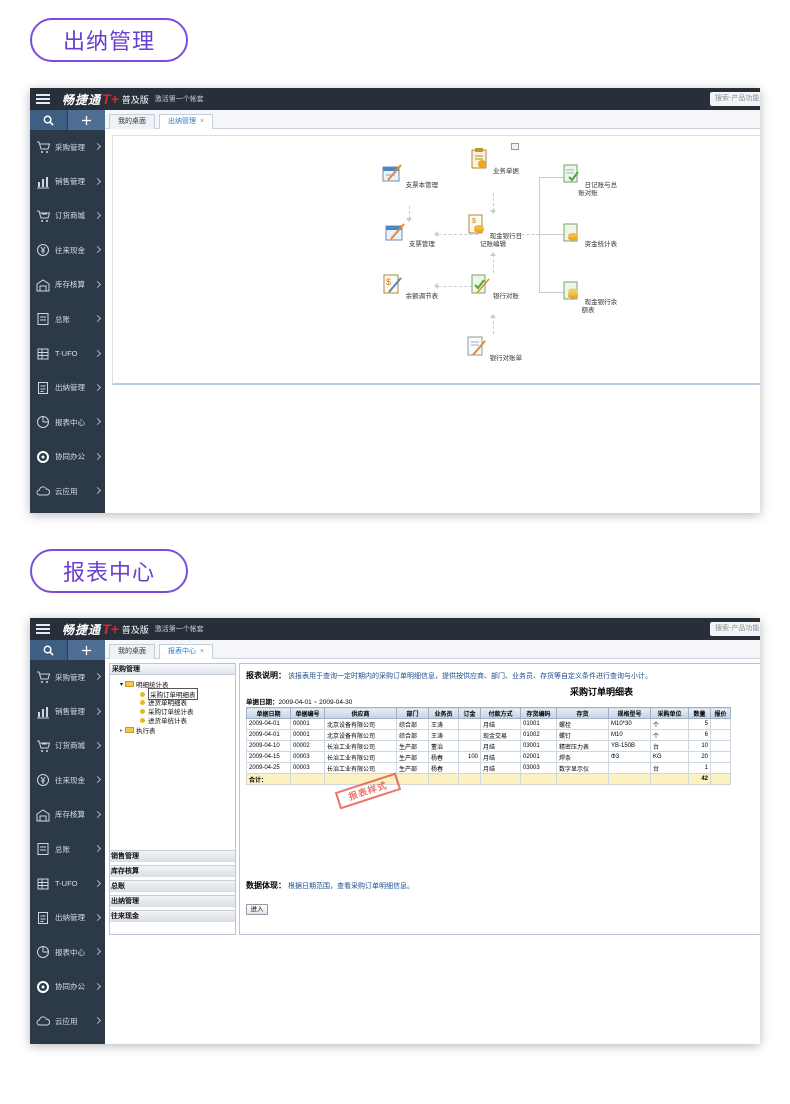 Image resolution: width=790 pixels, height=1104 pixels. I want to click on sidebar-item-label: 出纳管理, so click(70, 388).